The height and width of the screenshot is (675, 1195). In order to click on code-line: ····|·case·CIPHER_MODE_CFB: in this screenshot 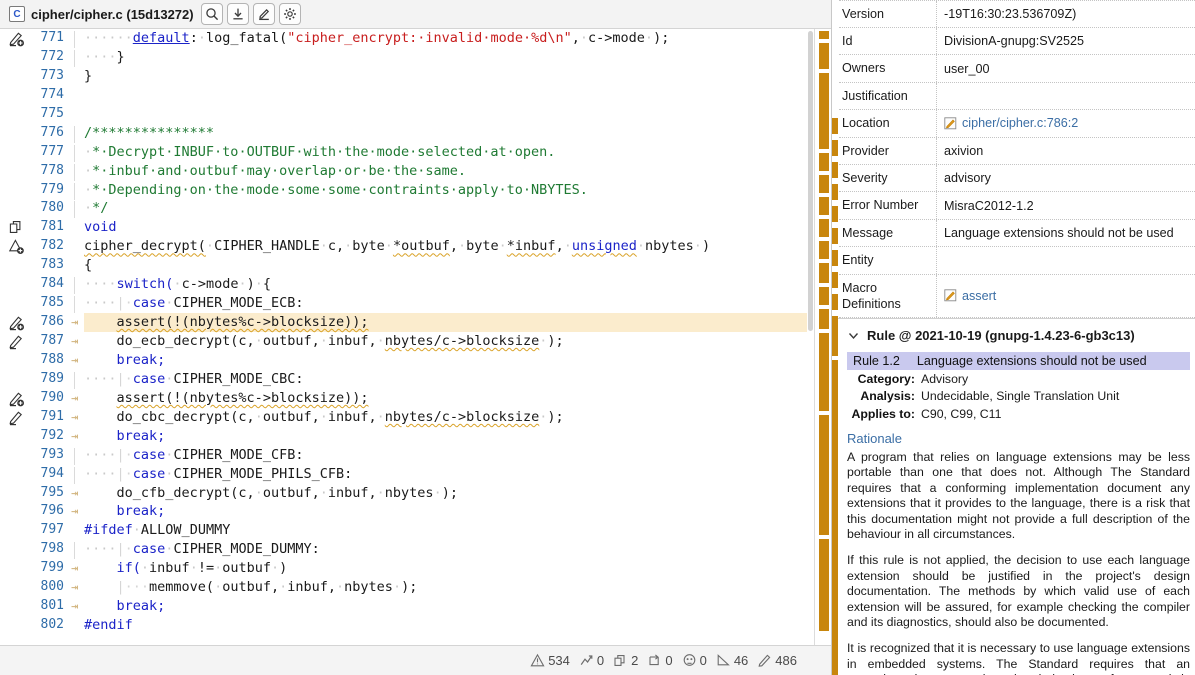, I will do `click(457, 455)`.